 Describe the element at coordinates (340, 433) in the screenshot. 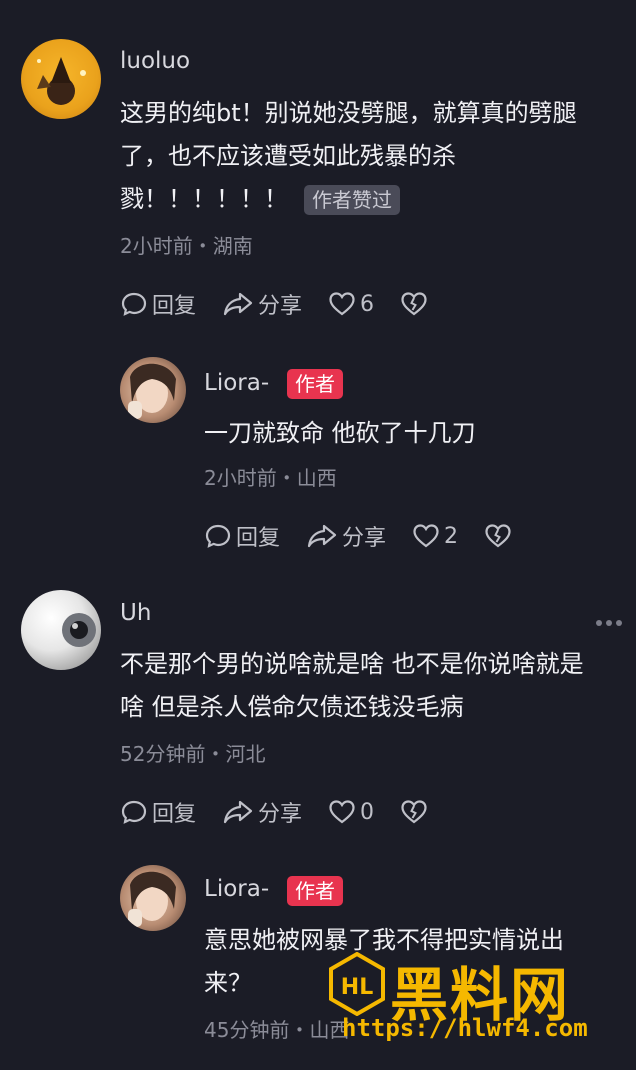

I see `comment-text: 一刀就致命 他砍了十几刀` at that location.